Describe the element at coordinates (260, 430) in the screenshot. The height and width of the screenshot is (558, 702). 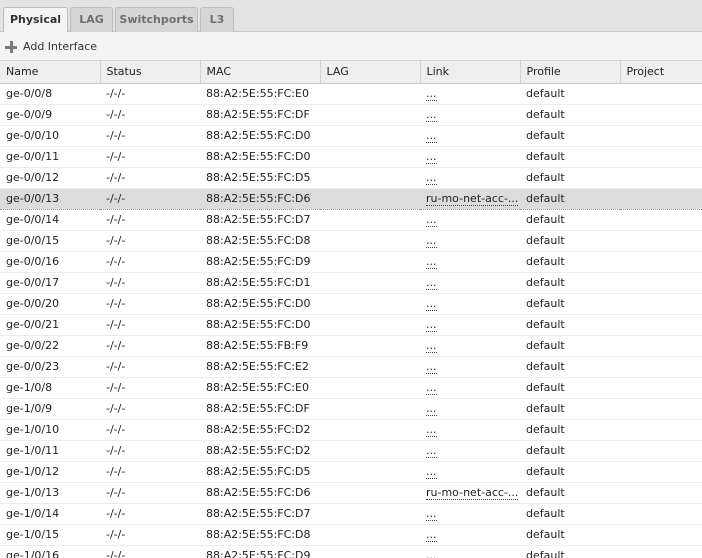
I see `cell-mac: 88:A2:5E:55:FC:D2` at that location.